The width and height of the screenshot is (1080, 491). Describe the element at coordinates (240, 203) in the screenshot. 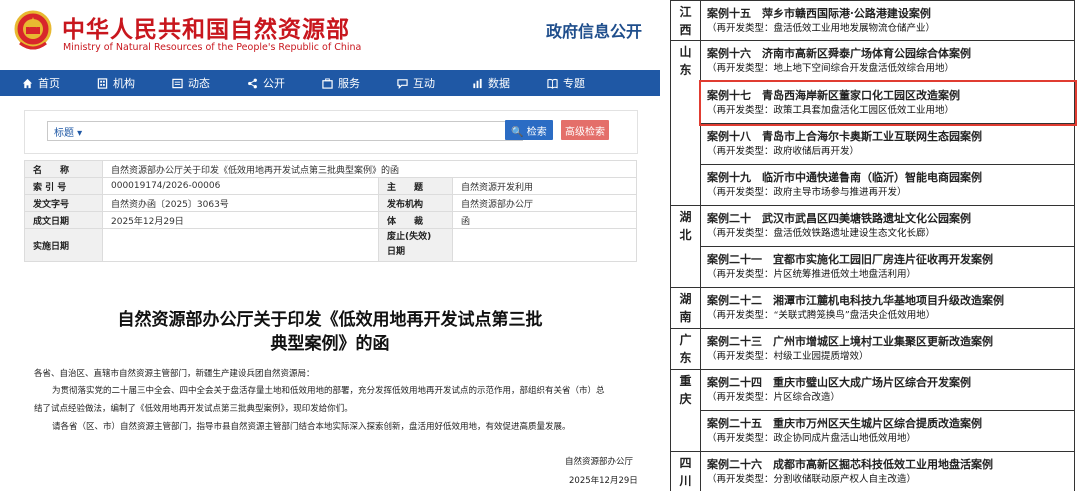

I see `docno-value: 自然资办函〔2025〕3063号` at that location.